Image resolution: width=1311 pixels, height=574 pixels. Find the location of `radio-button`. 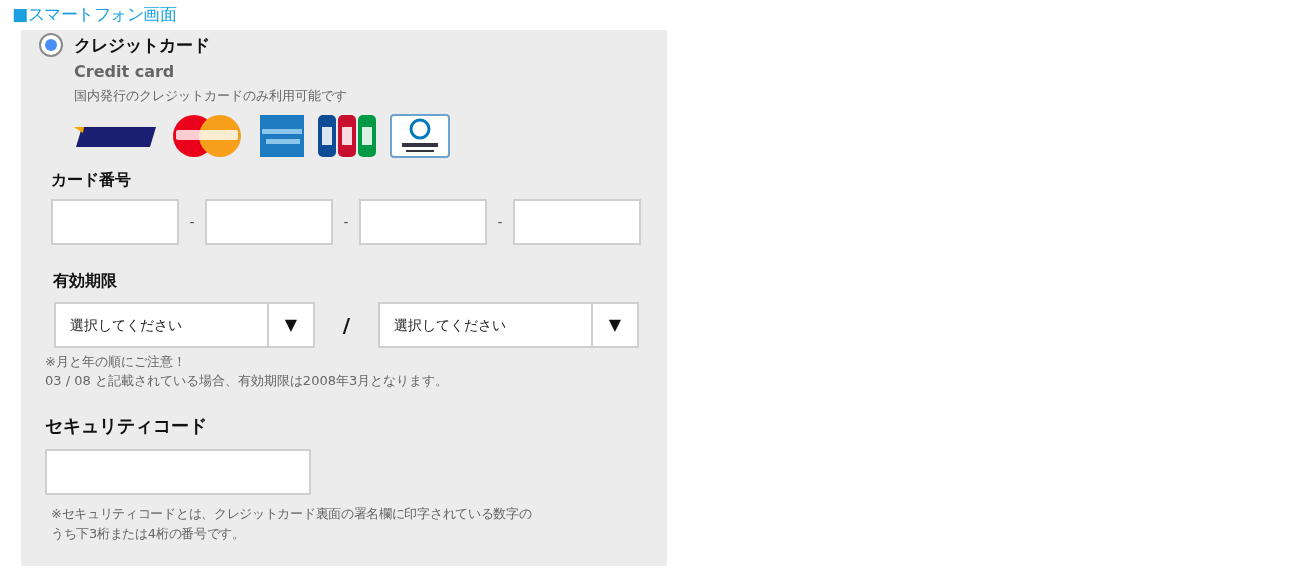

radio-button is located at coordinates (51, 45).